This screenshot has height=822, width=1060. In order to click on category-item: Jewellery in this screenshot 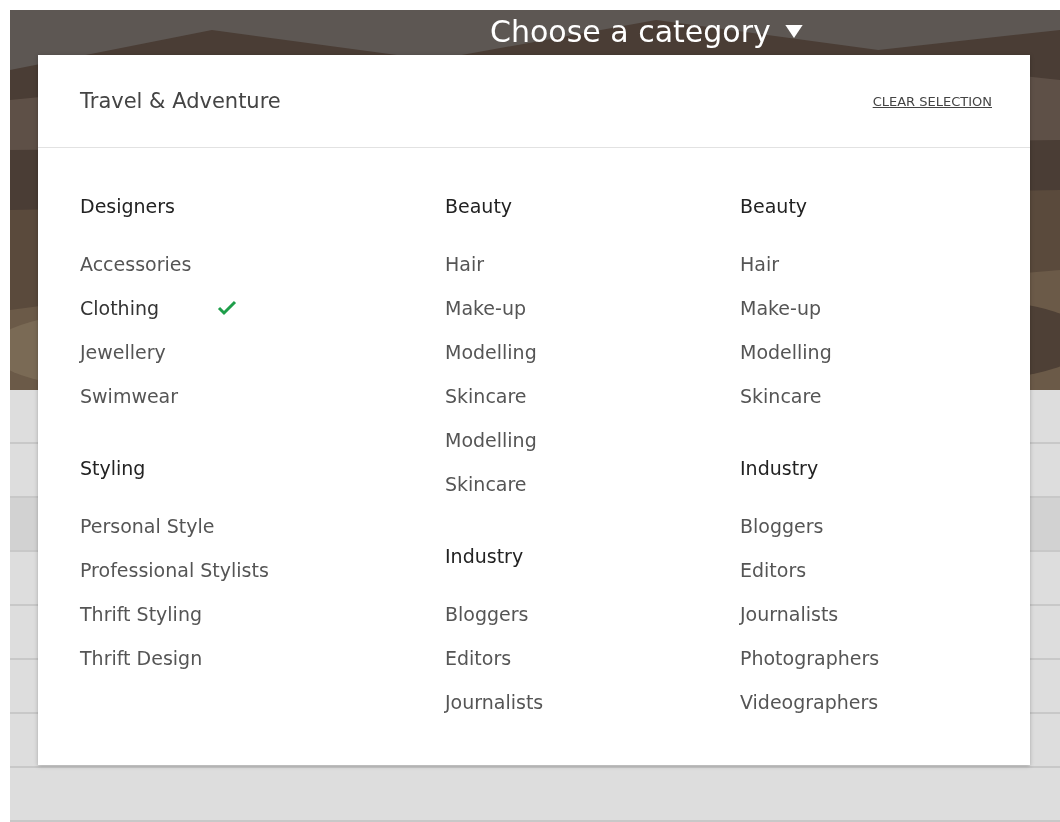, I will do `click(262, 352)`.